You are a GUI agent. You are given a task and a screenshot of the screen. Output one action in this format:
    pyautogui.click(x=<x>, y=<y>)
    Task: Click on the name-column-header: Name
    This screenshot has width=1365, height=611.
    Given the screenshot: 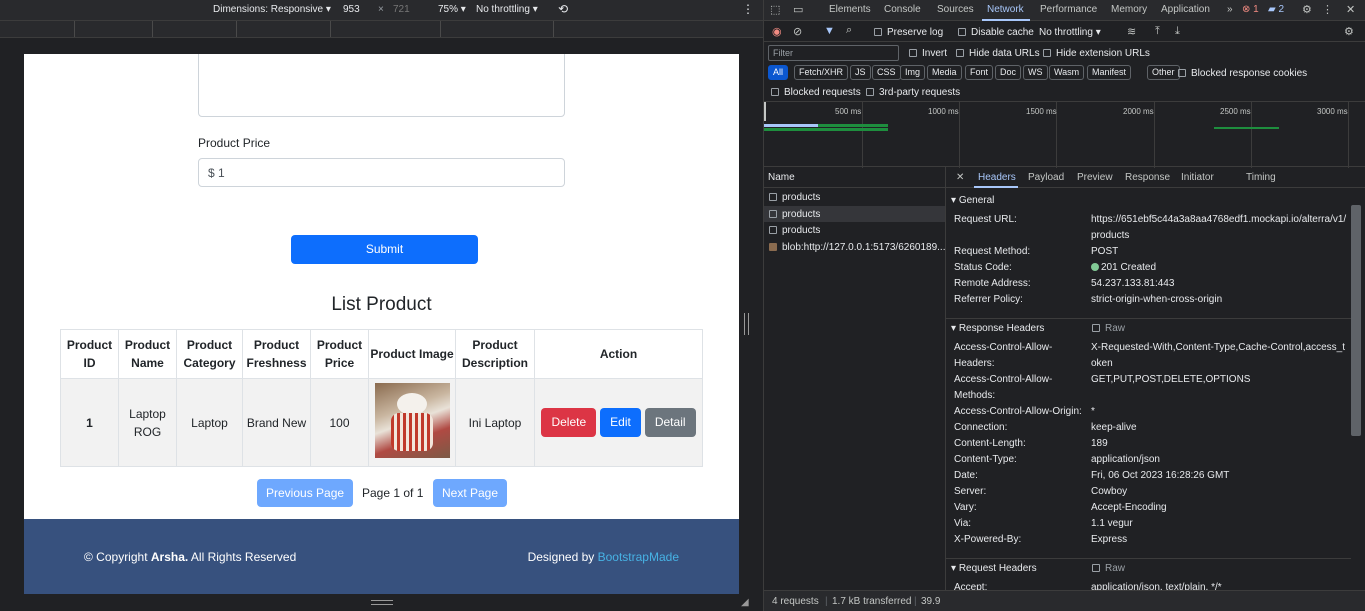 What is the action you would take?
    pyautogui.click(x=855, y=177)
    